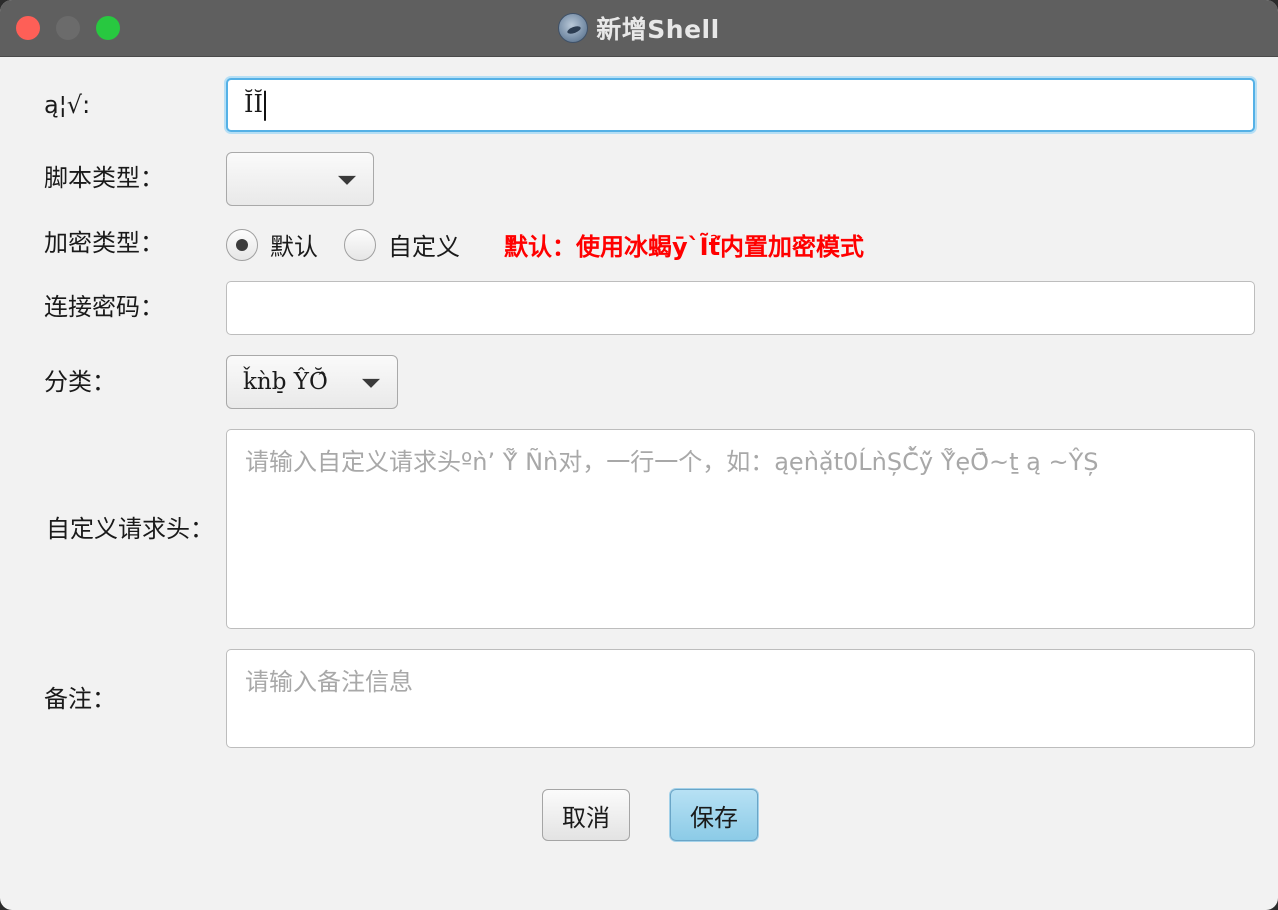 Image resolution: width=1278 pixels, height=910 pixels. What do you see at coordinates (80, 699) in the screenshot?
I see `remark-label: 备注：` at bounding box center [80, 699].